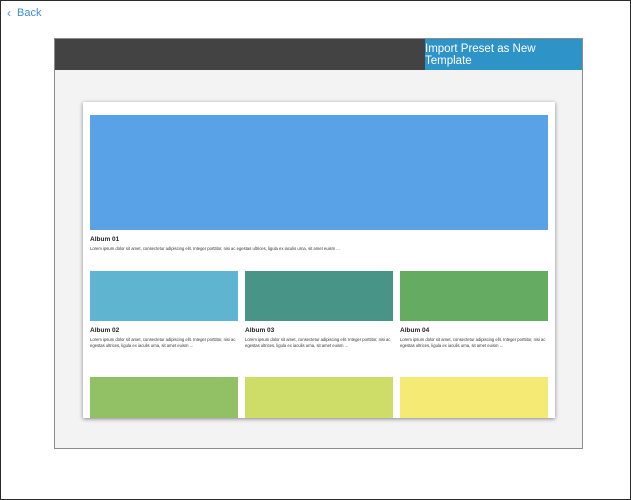  Describe the element at coordinates (318, 54) in the screenshot. I see `panel-header: Import Preset as New Template` at that location.